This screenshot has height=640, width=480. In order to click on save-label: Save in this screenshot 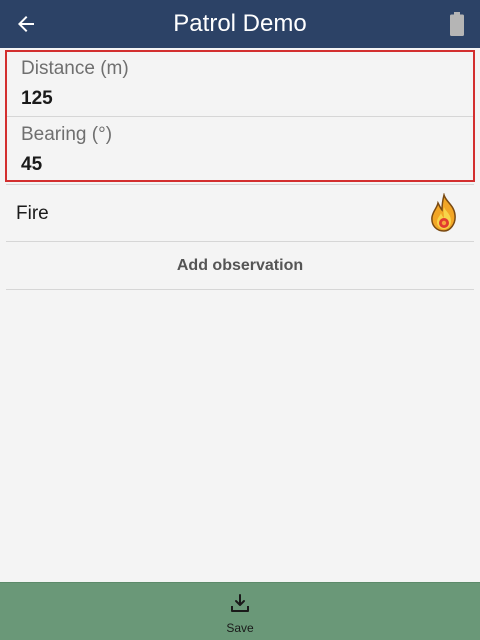, I will do `click(240, 628)`.